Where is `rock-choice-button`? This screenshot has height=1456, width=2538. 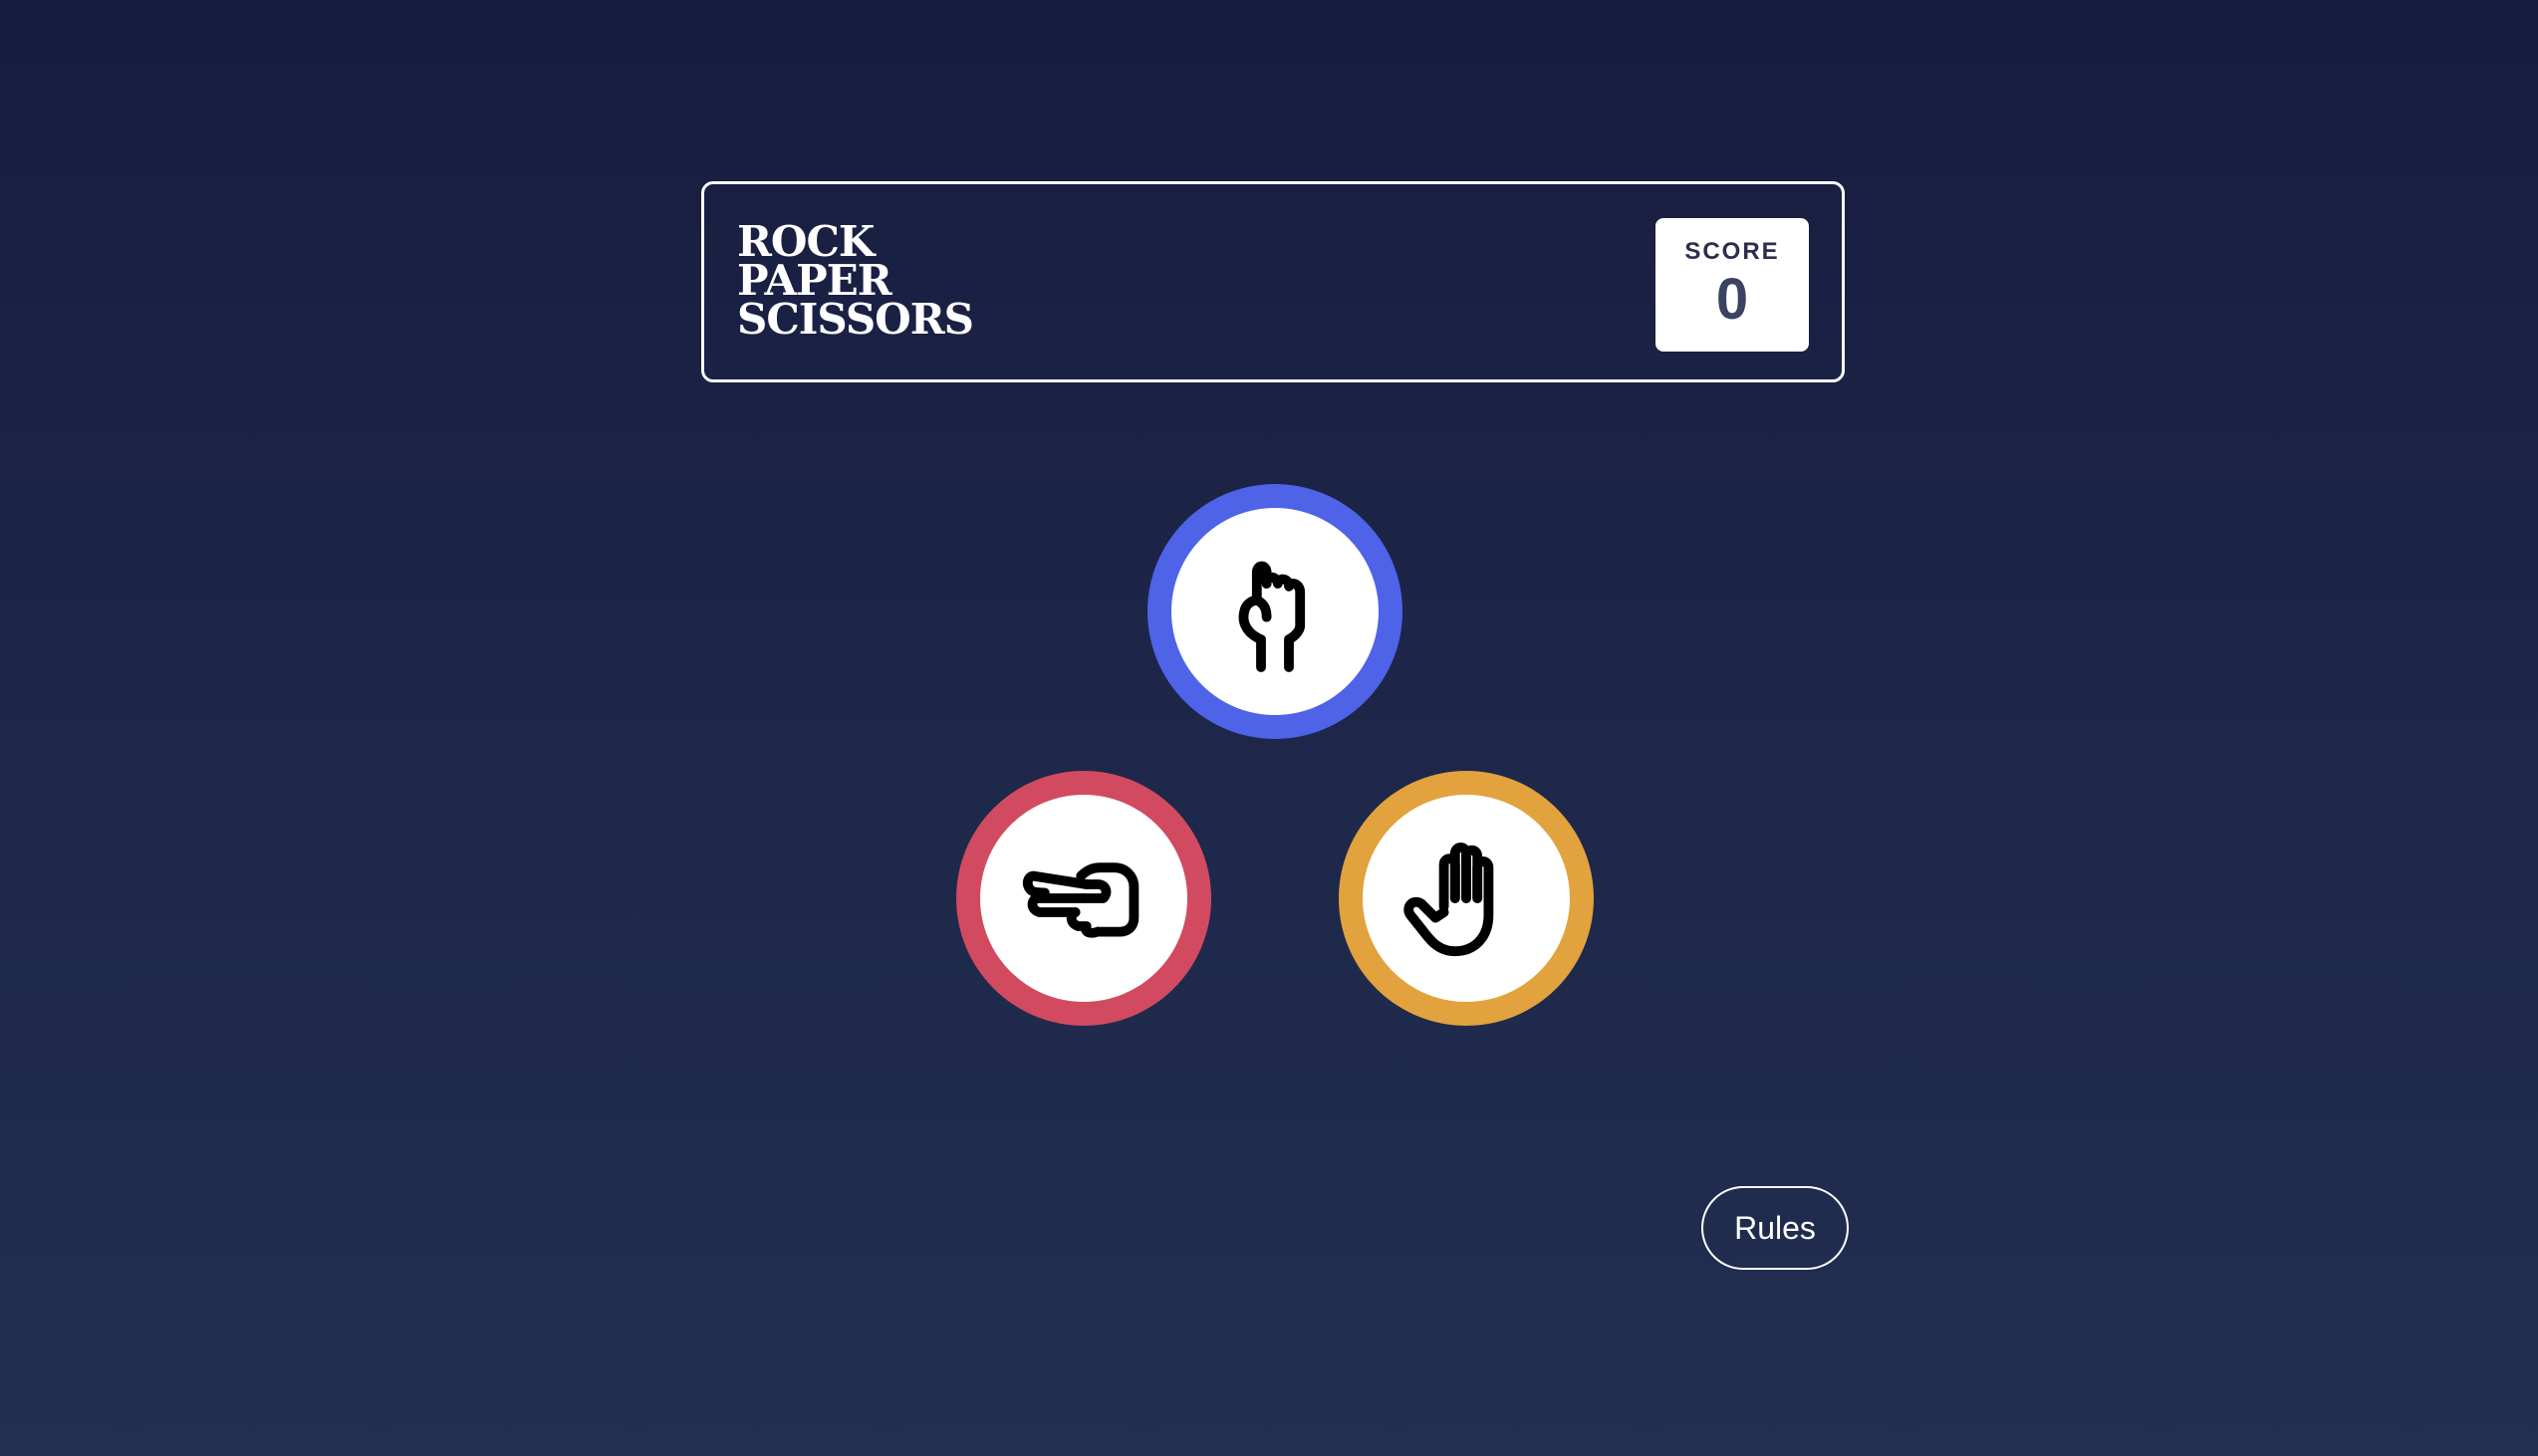
rock-choice-button is located at coordinates (1274, 611).